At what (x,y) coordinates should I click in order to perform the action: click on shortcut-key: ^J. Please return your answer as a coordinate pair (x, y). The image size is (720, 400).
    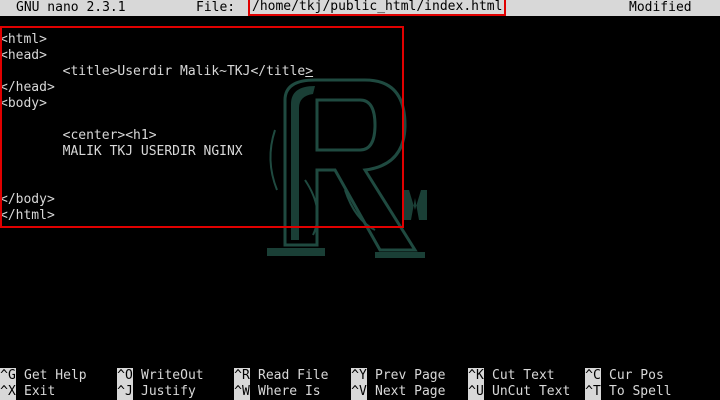
    Looking at the image, I should click on (125, 392).